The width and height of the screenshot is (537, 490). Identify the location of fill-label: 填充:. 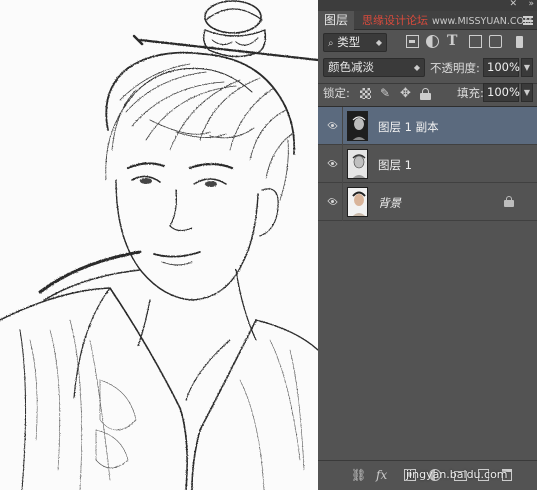
(470, 93).